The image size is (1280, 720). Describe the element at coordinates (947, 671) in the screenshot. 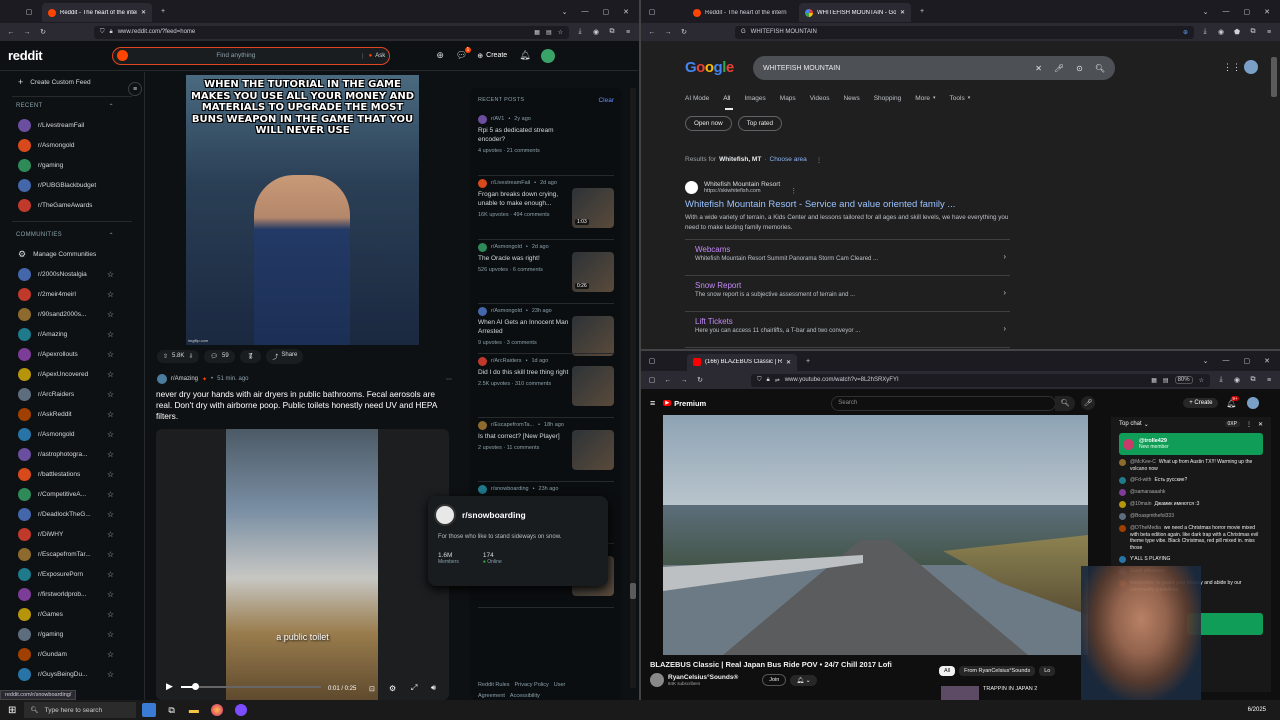

I see `yt-filter-chip: All` at that location.